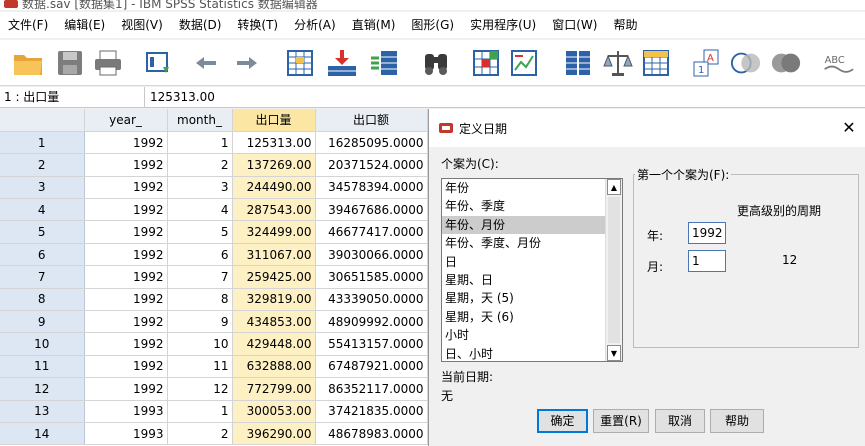  What do you see at coordinates (342, 63) in the screenshot?
I see `goto-variable-icon` at bounding box center [342, 63].